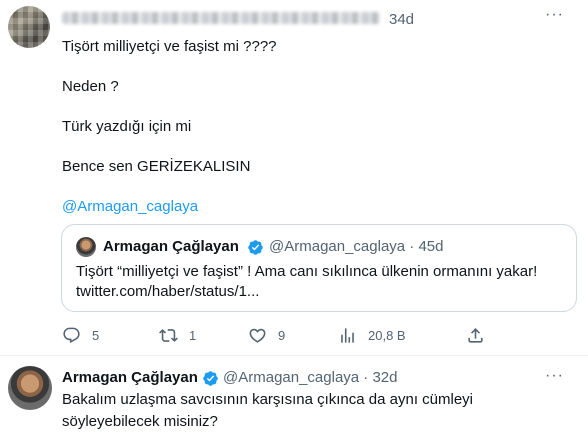 Image resolution: width=588 pixels, height=441 pixels. Describe the element at coordinates (127, 126) in the screenshot. I see `tweet-text-line: Türk yazdığı için mi` at that location.